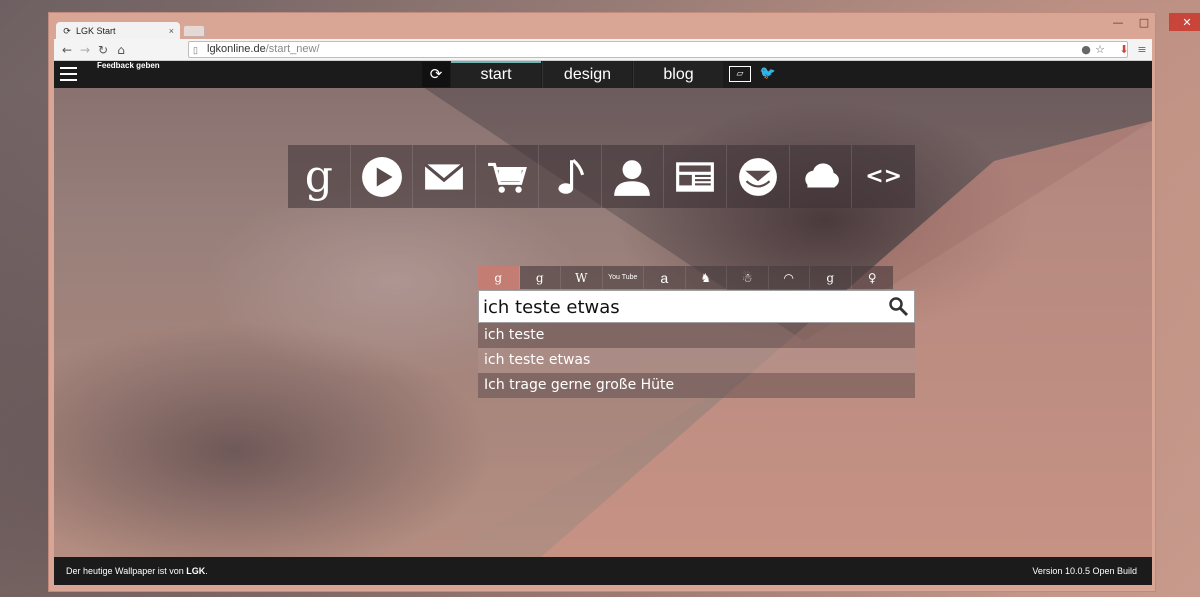  I want to click on google-app-button: g, so click(319, 176).